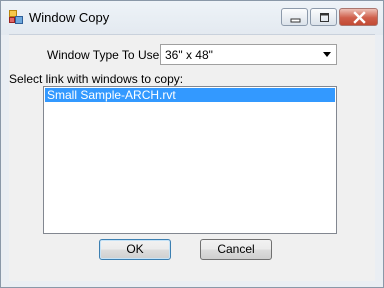  I want to click on window-type-label: Window Type To Use:, so click(105, 55).